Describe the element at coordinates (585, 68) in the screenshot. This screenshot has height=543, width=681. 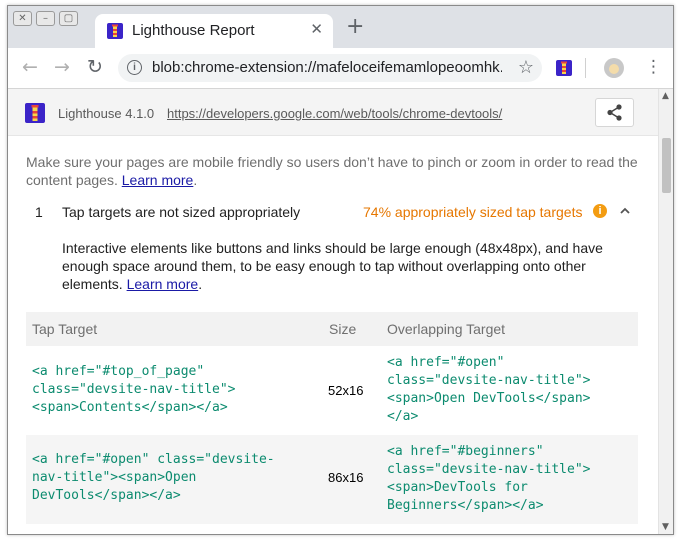
I see `toolbar-divider` at that location.